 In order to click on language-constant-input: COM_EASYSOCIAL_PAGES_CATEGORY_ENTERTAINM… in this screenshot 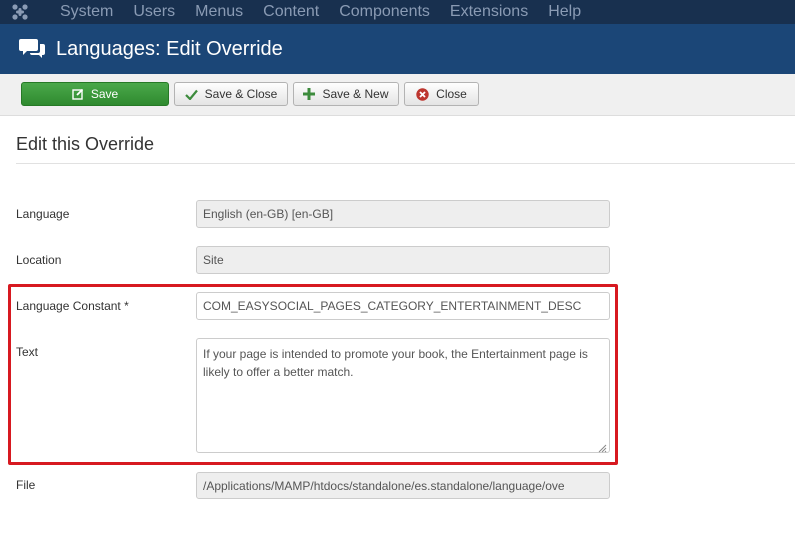, I will do `click(403, 306)`.